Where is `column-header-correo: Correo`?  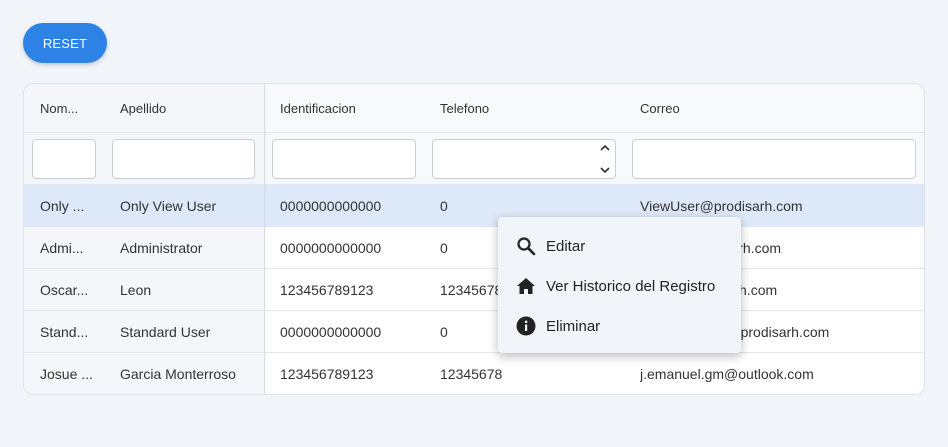 column-header-correo: Correo is located at coordinates (780, 108).